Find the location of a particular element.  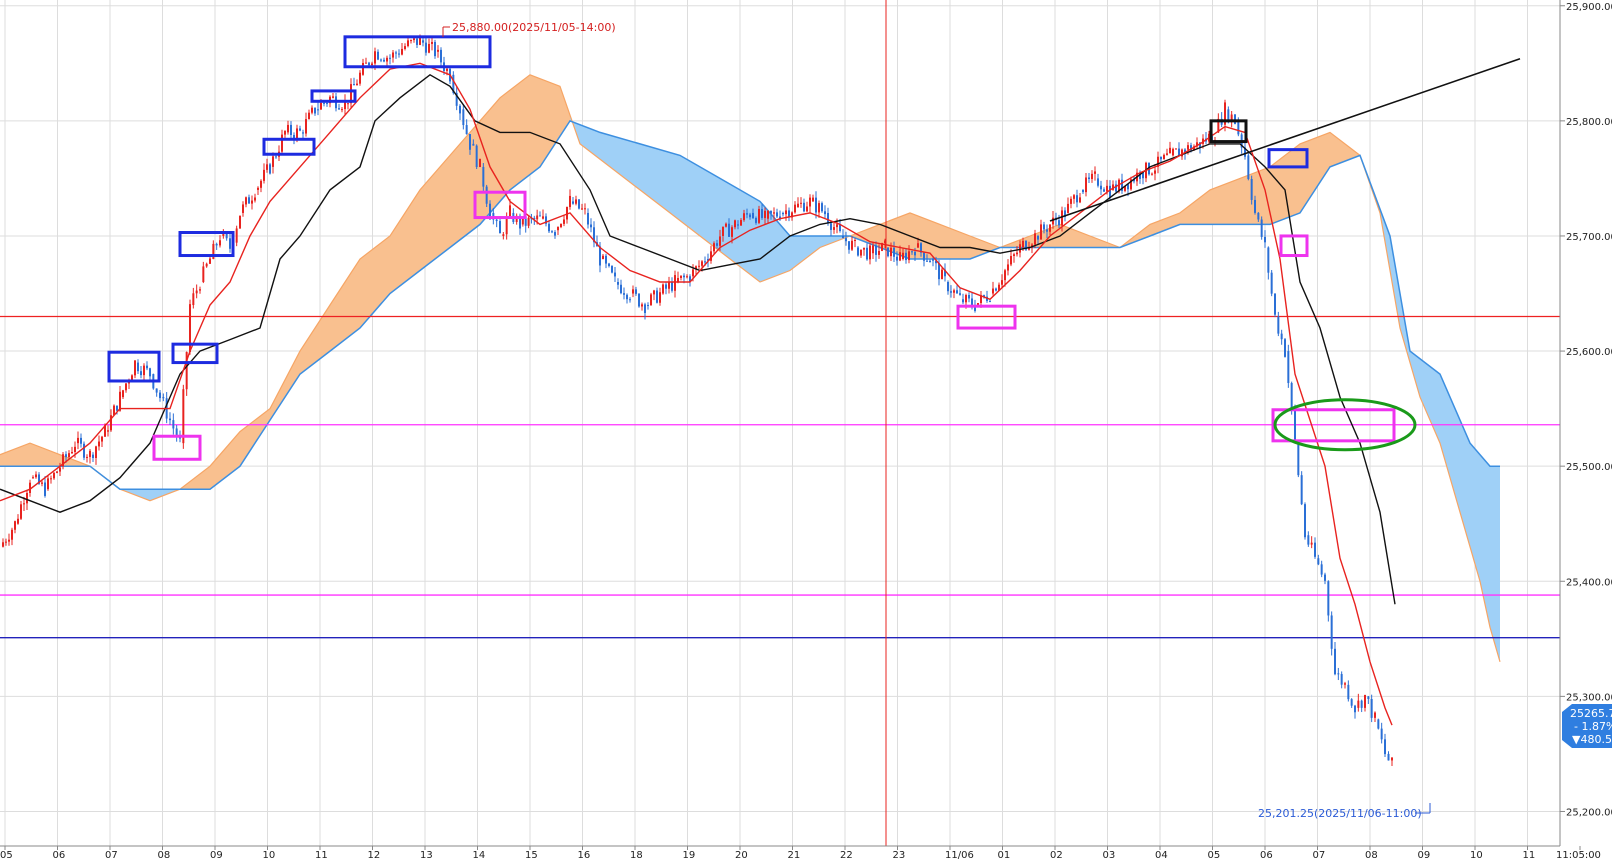

x-tick-label: 12 is located at coordinates (374, 854).